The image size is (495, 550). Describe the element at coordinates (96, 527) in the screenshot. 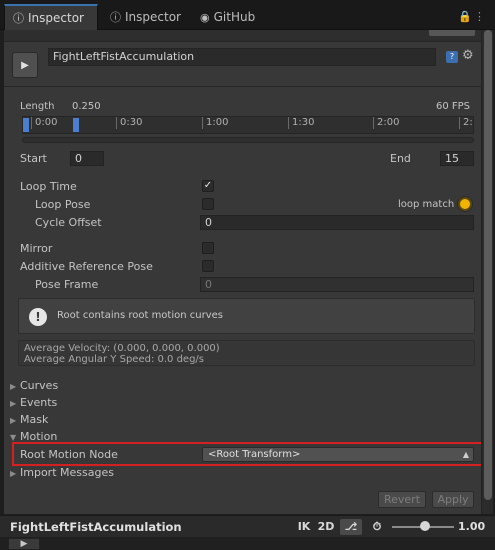

I see `preview-clip-name: FightLeftFistAccumulation` at that location.